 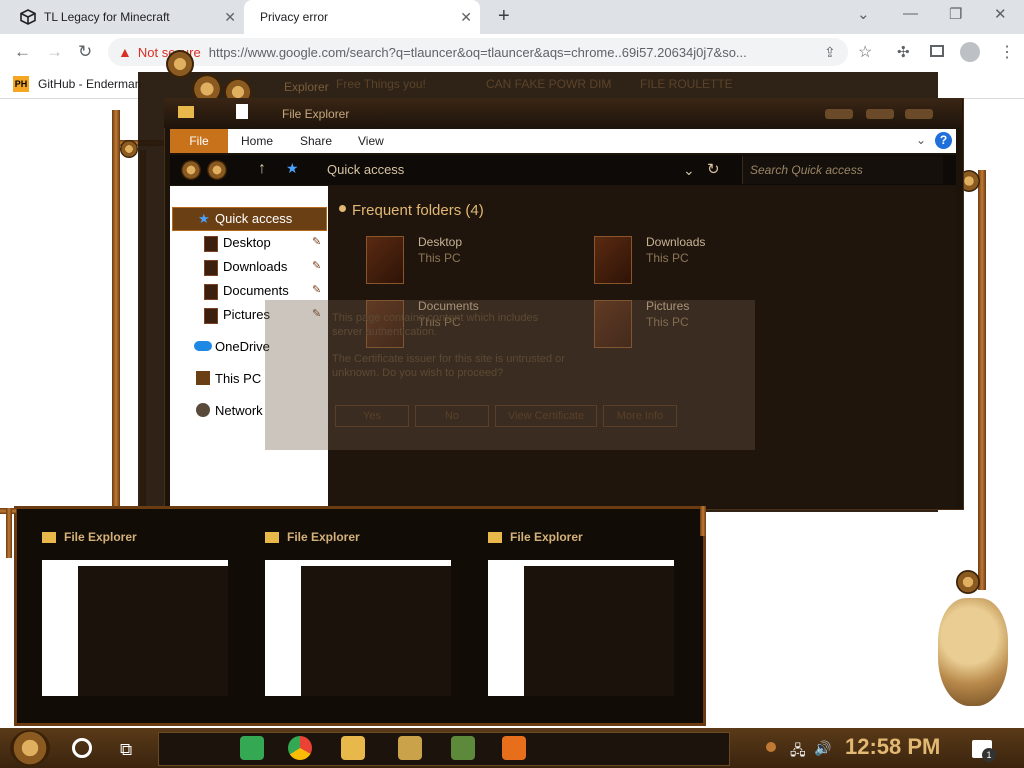 What do you see at coordinates (865, 52) in the screenshot?
I see `star-icon: ☆` at bounding box center [865, 52].